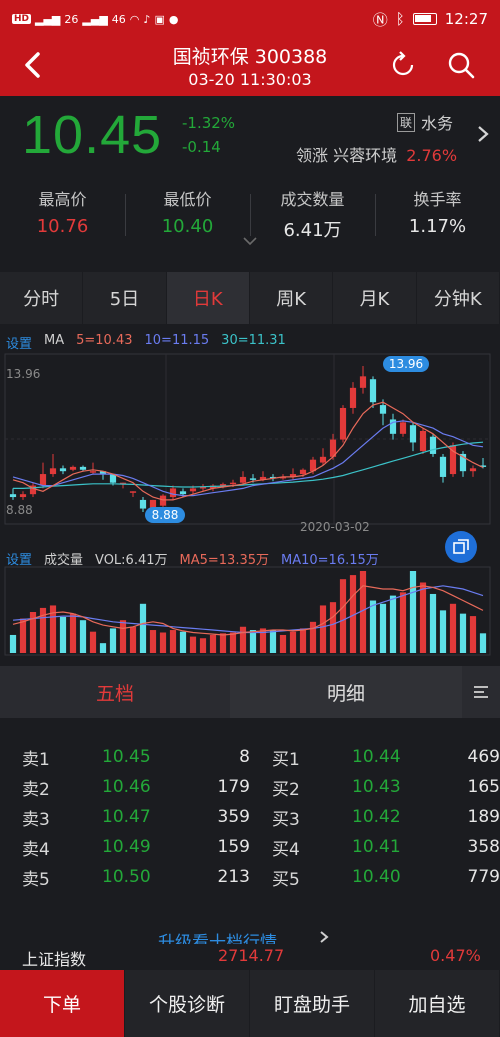 The width and height of the screenshot is (500, 1037). Describe the element at coordinates (375, 298) in the screenshot. I see `tab-monthly-k: 月K` at that location.